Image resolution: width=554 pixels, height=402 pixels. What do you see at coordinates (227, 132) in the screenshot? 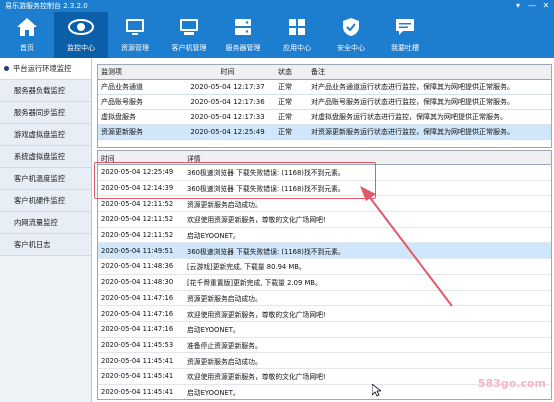
I see `table-cell: 2020-05-04 12:25:49` at bounding box center [227, 132].